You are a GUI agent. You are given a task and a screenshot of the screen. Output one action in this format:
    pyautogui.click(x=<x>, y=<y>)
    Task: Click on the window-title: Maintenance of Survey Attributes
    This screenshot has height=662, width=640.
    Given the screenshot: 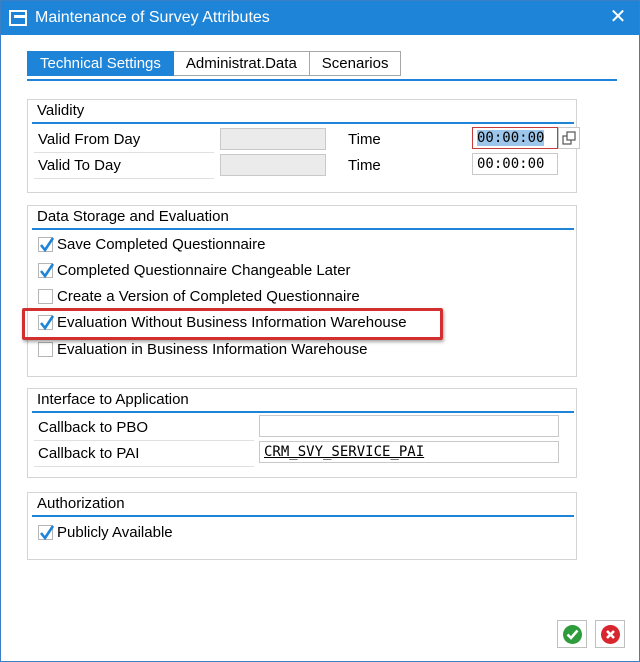 What is the action you would take?
    pyautogui.click(x=152, y=17)
    